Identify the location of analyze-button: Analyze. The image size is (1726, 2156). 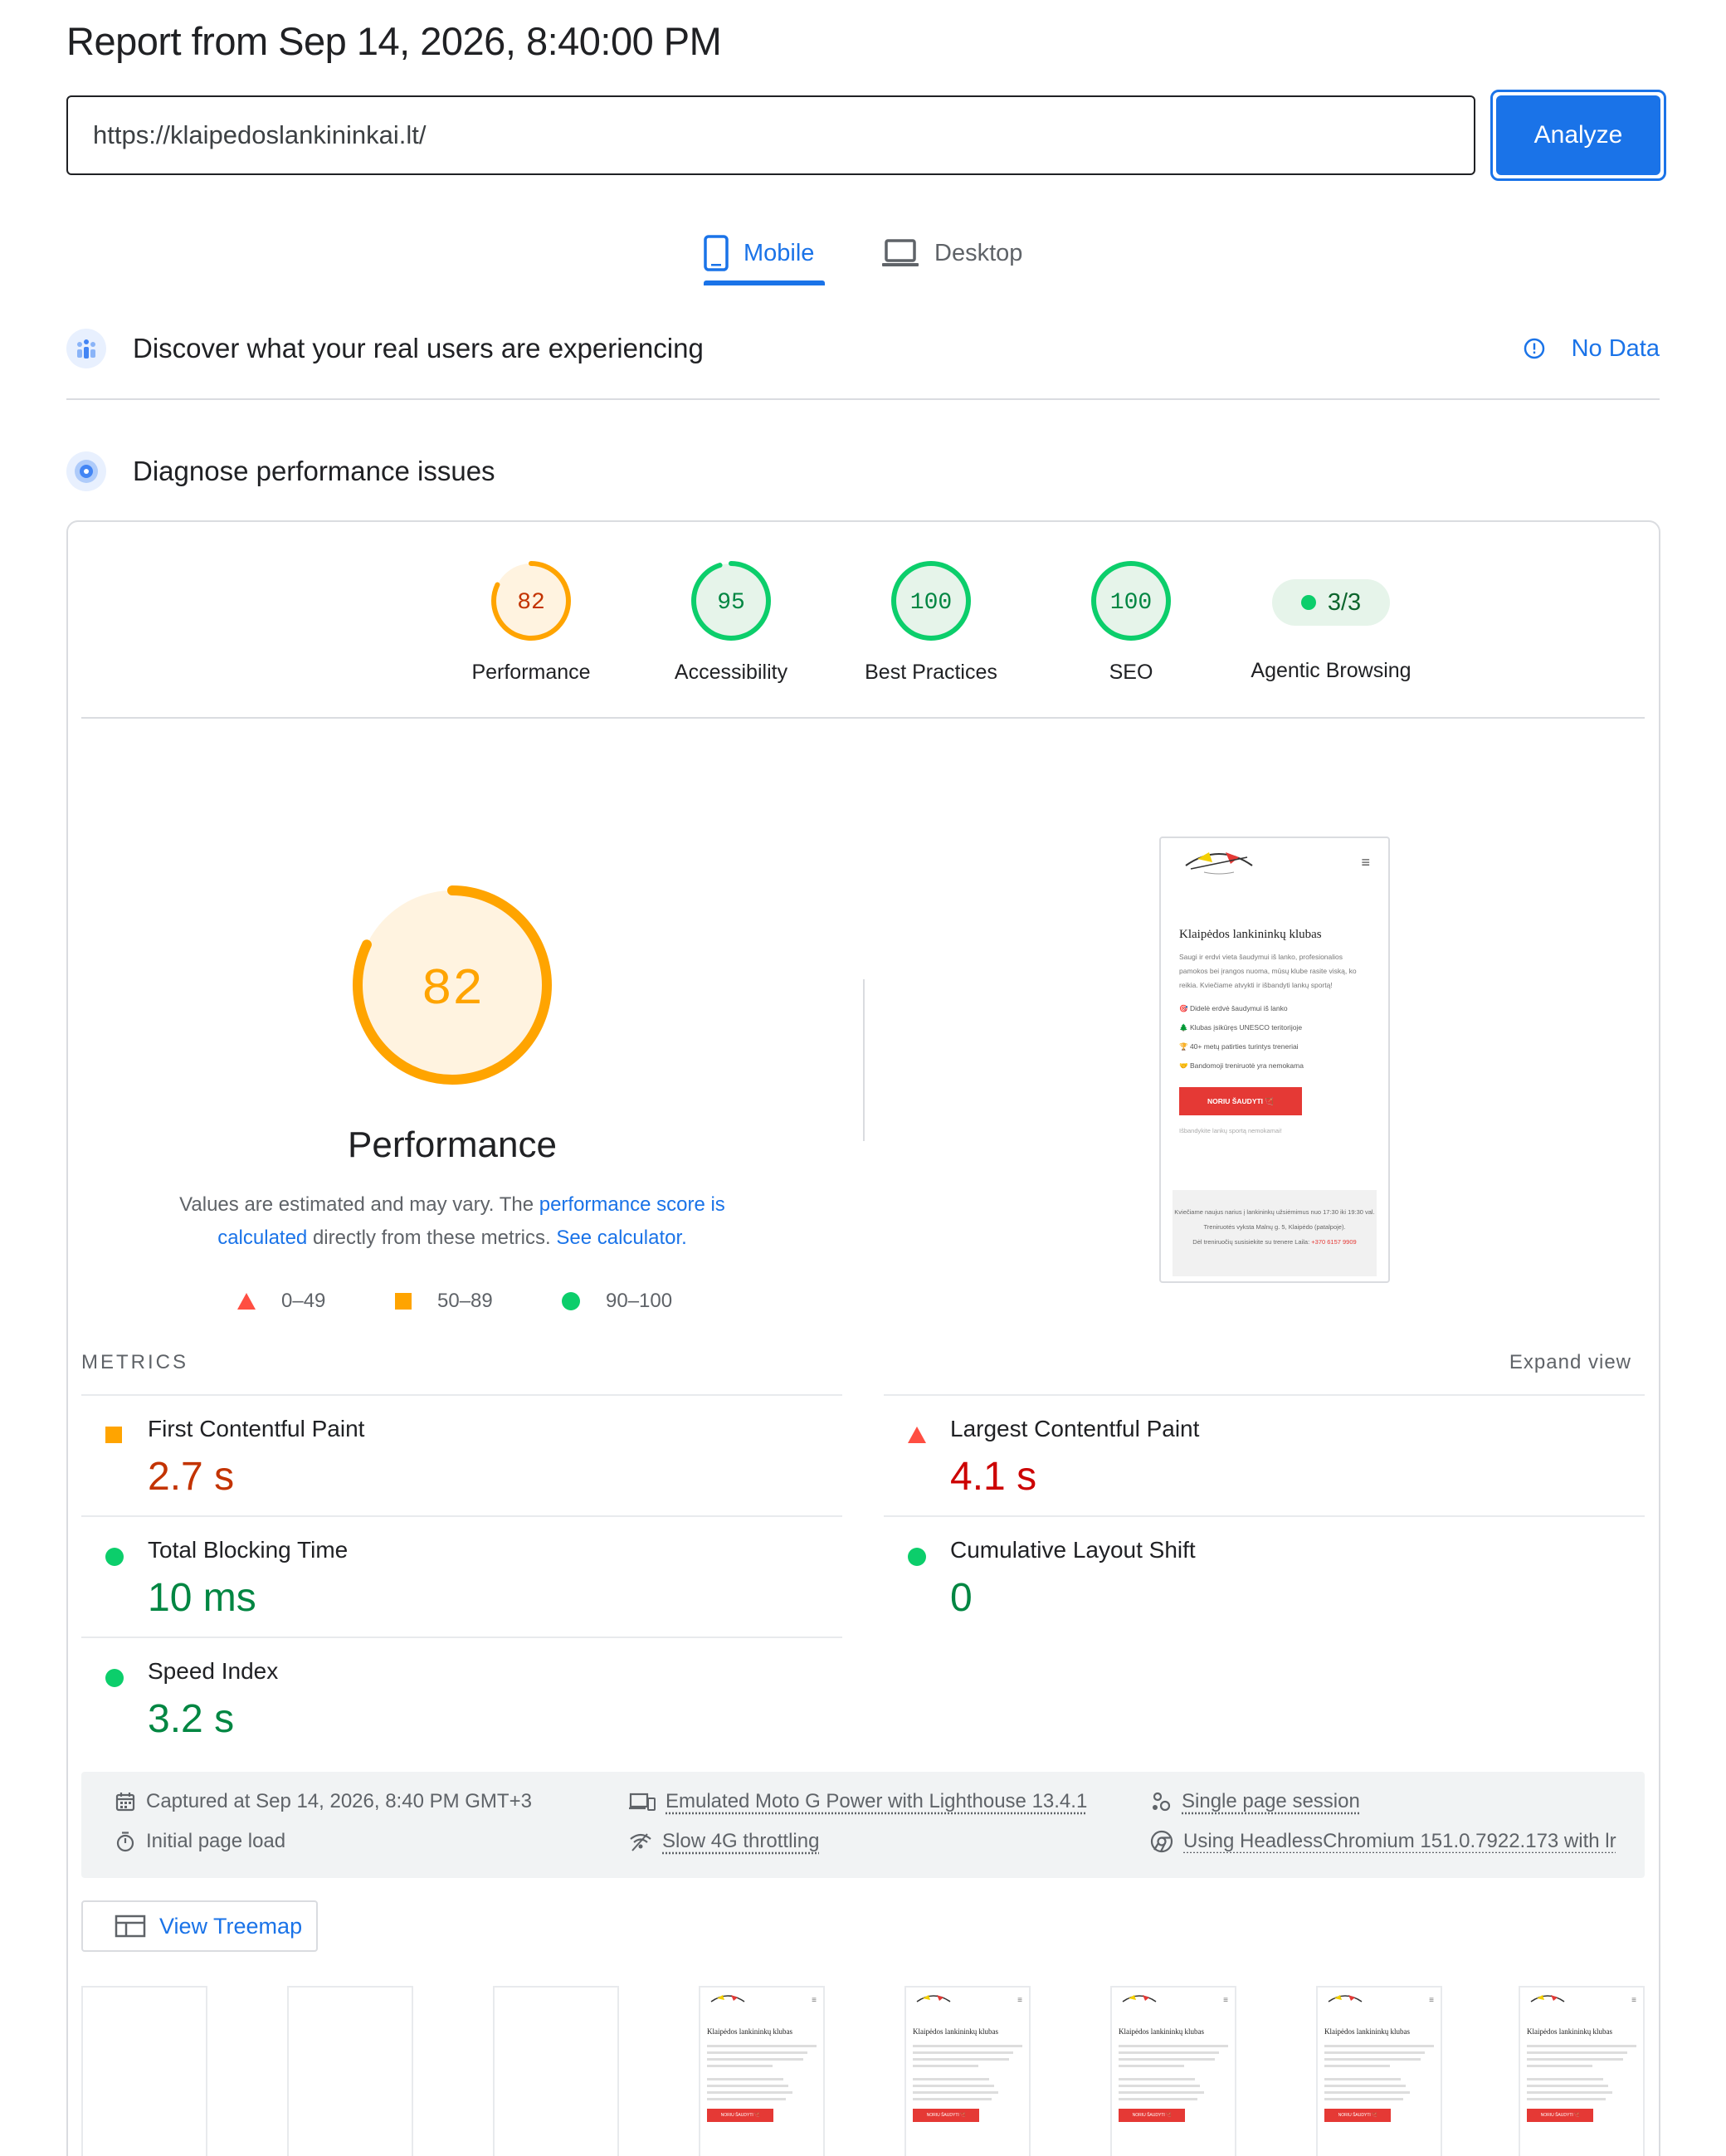
(1578, 136).